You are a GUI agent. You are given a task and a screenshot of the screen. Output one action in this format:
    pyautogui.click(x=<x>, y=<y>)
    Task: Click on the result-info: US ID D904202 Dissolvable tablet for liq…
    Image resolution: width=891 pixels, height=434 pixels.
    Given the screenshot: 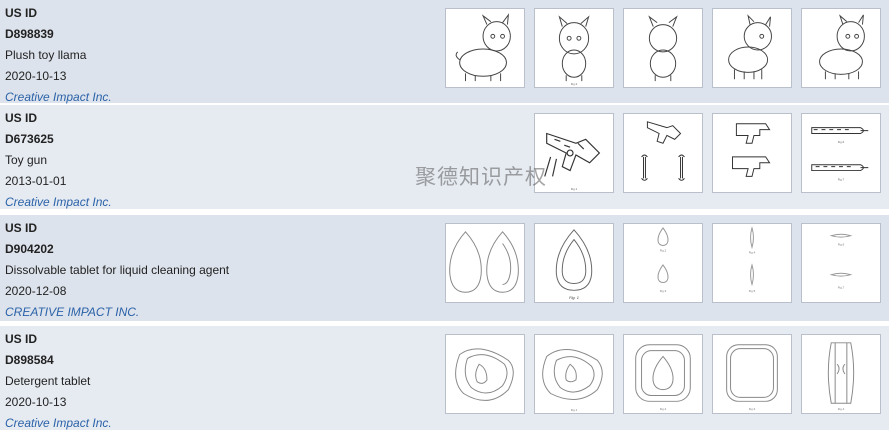 What is the action you would take?
    pyautogui.click(x=220, y=270)
    